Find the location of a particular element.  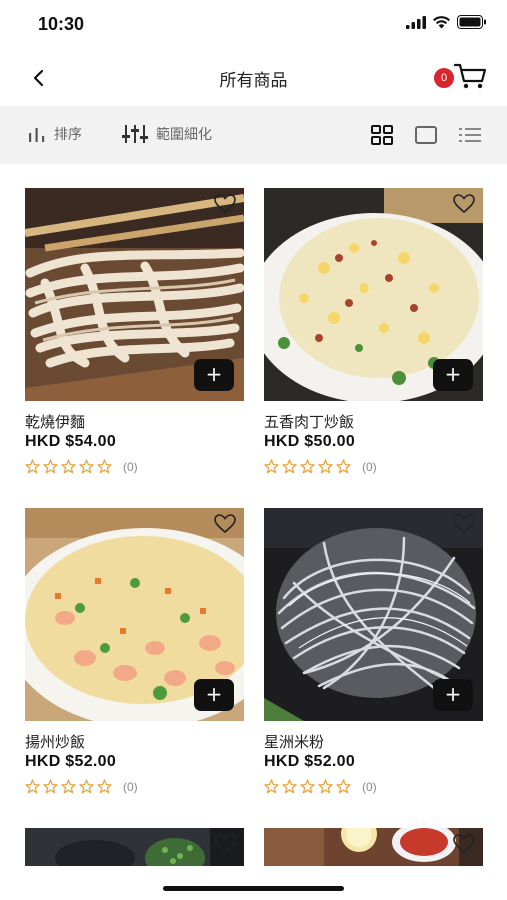

filter-button: 範圍細化 is located at coordinates (167, 134).